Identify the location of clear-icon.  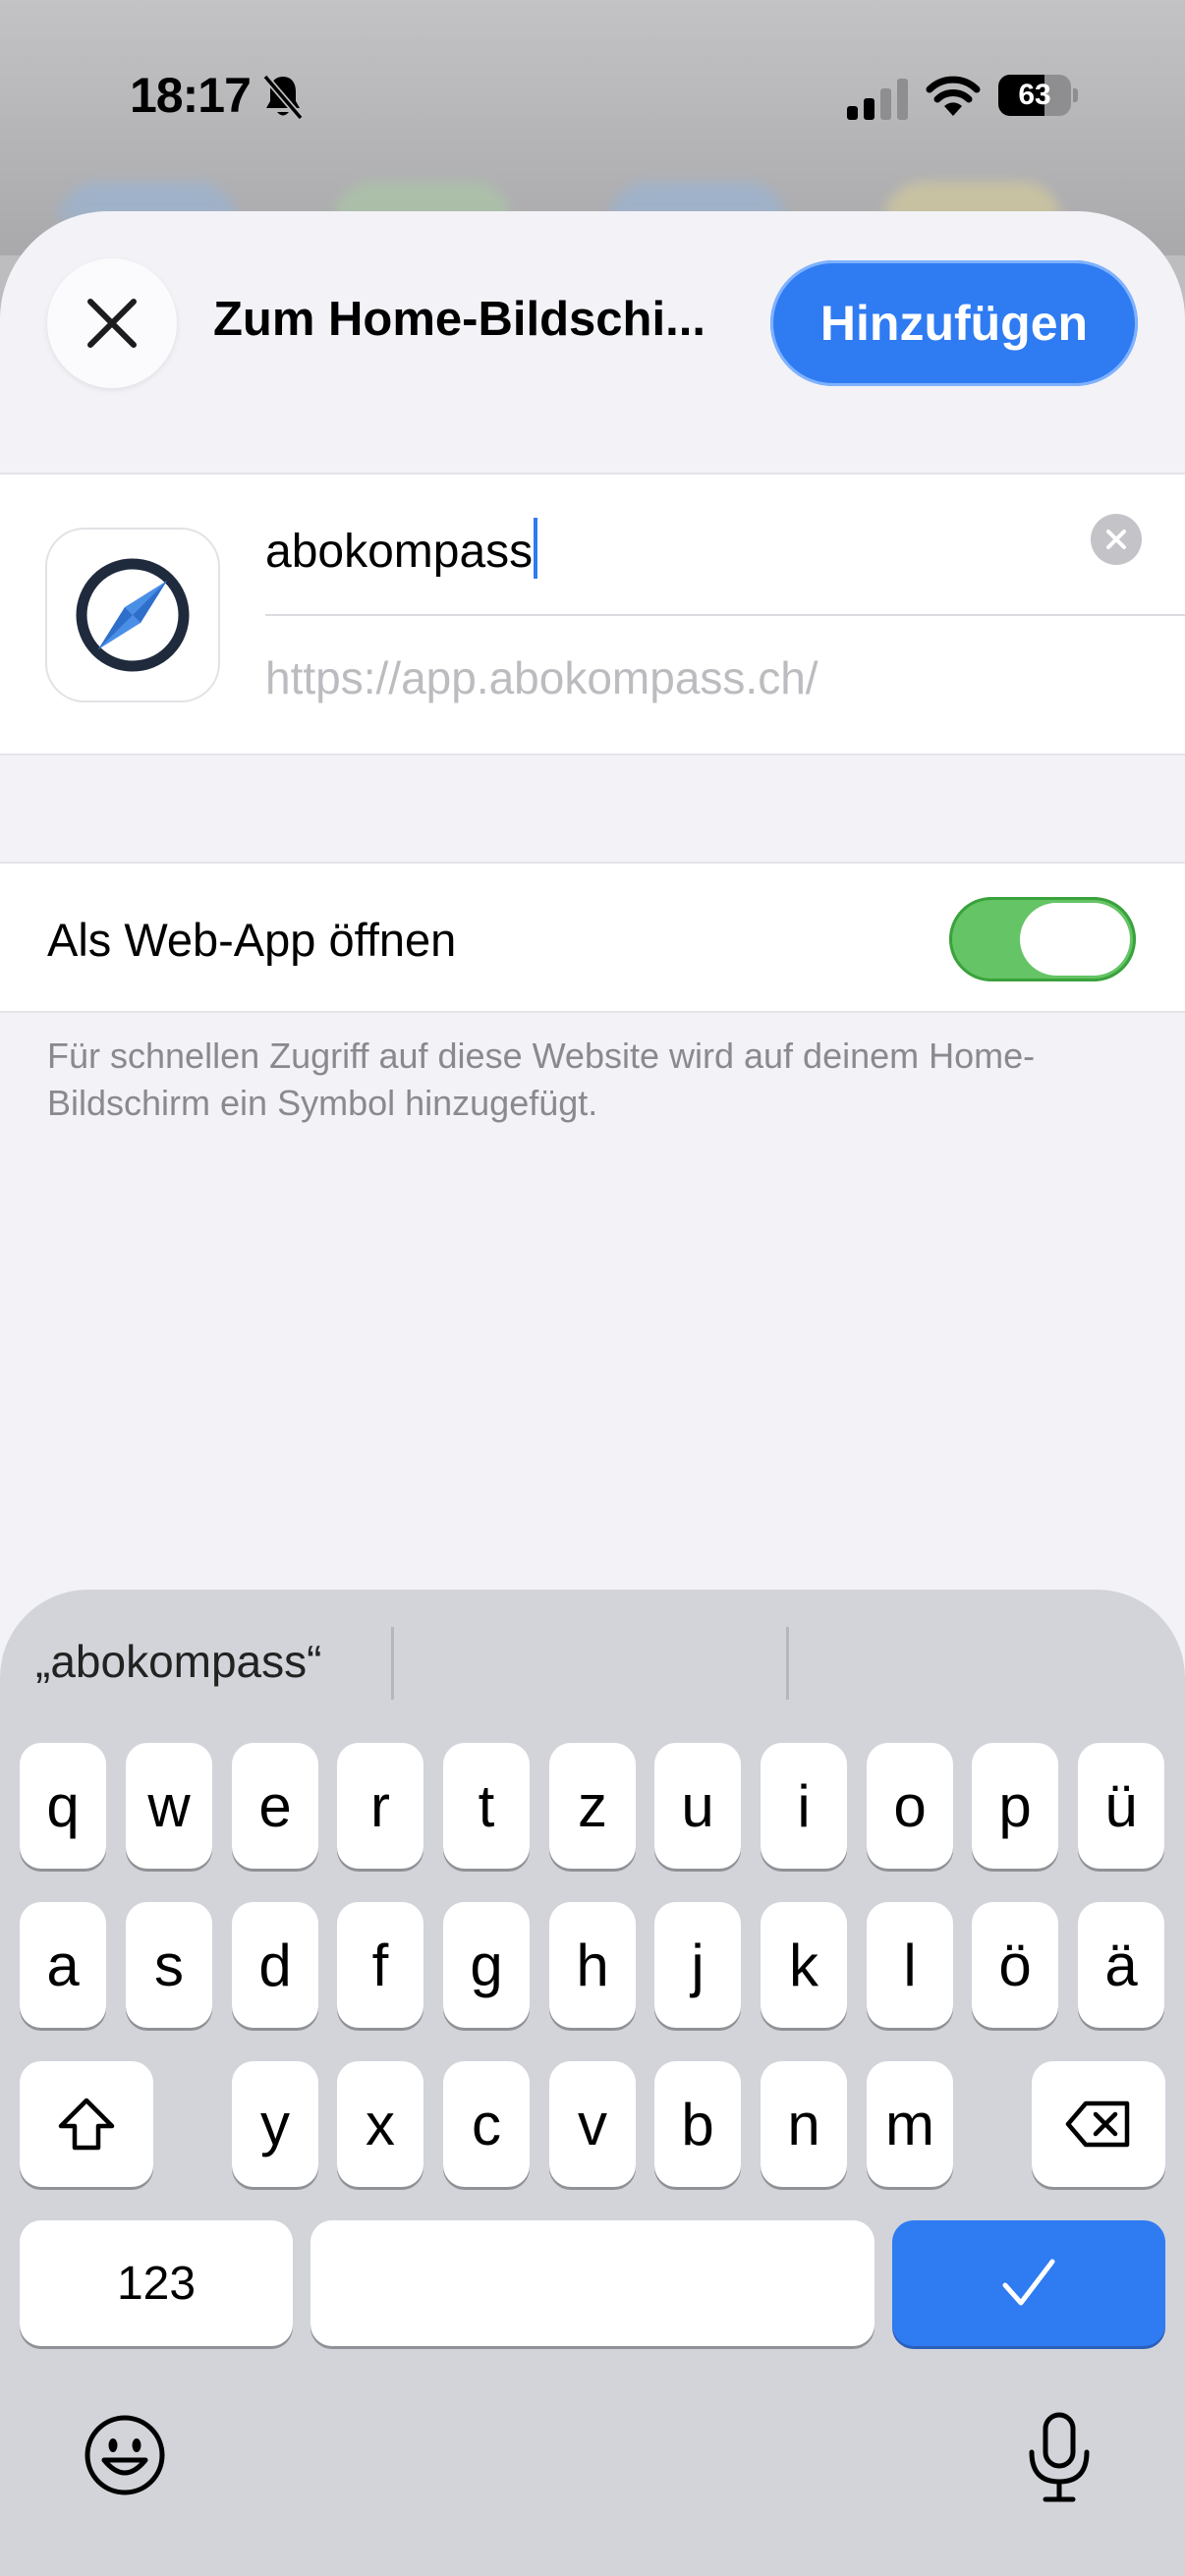
(1116, 539).